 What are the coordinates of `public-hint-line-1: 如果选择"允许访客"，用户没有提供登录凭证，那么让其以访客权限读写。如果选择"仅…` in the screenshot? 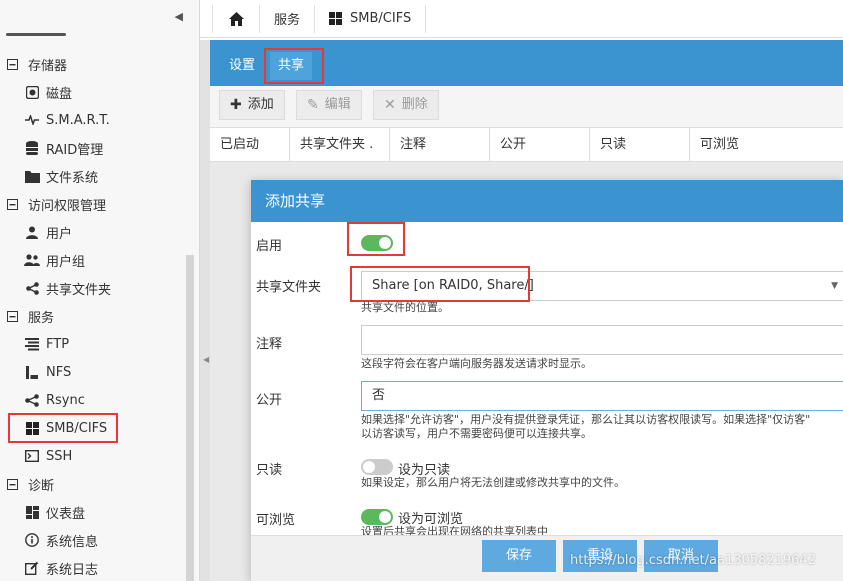 It's located at (586, 419).